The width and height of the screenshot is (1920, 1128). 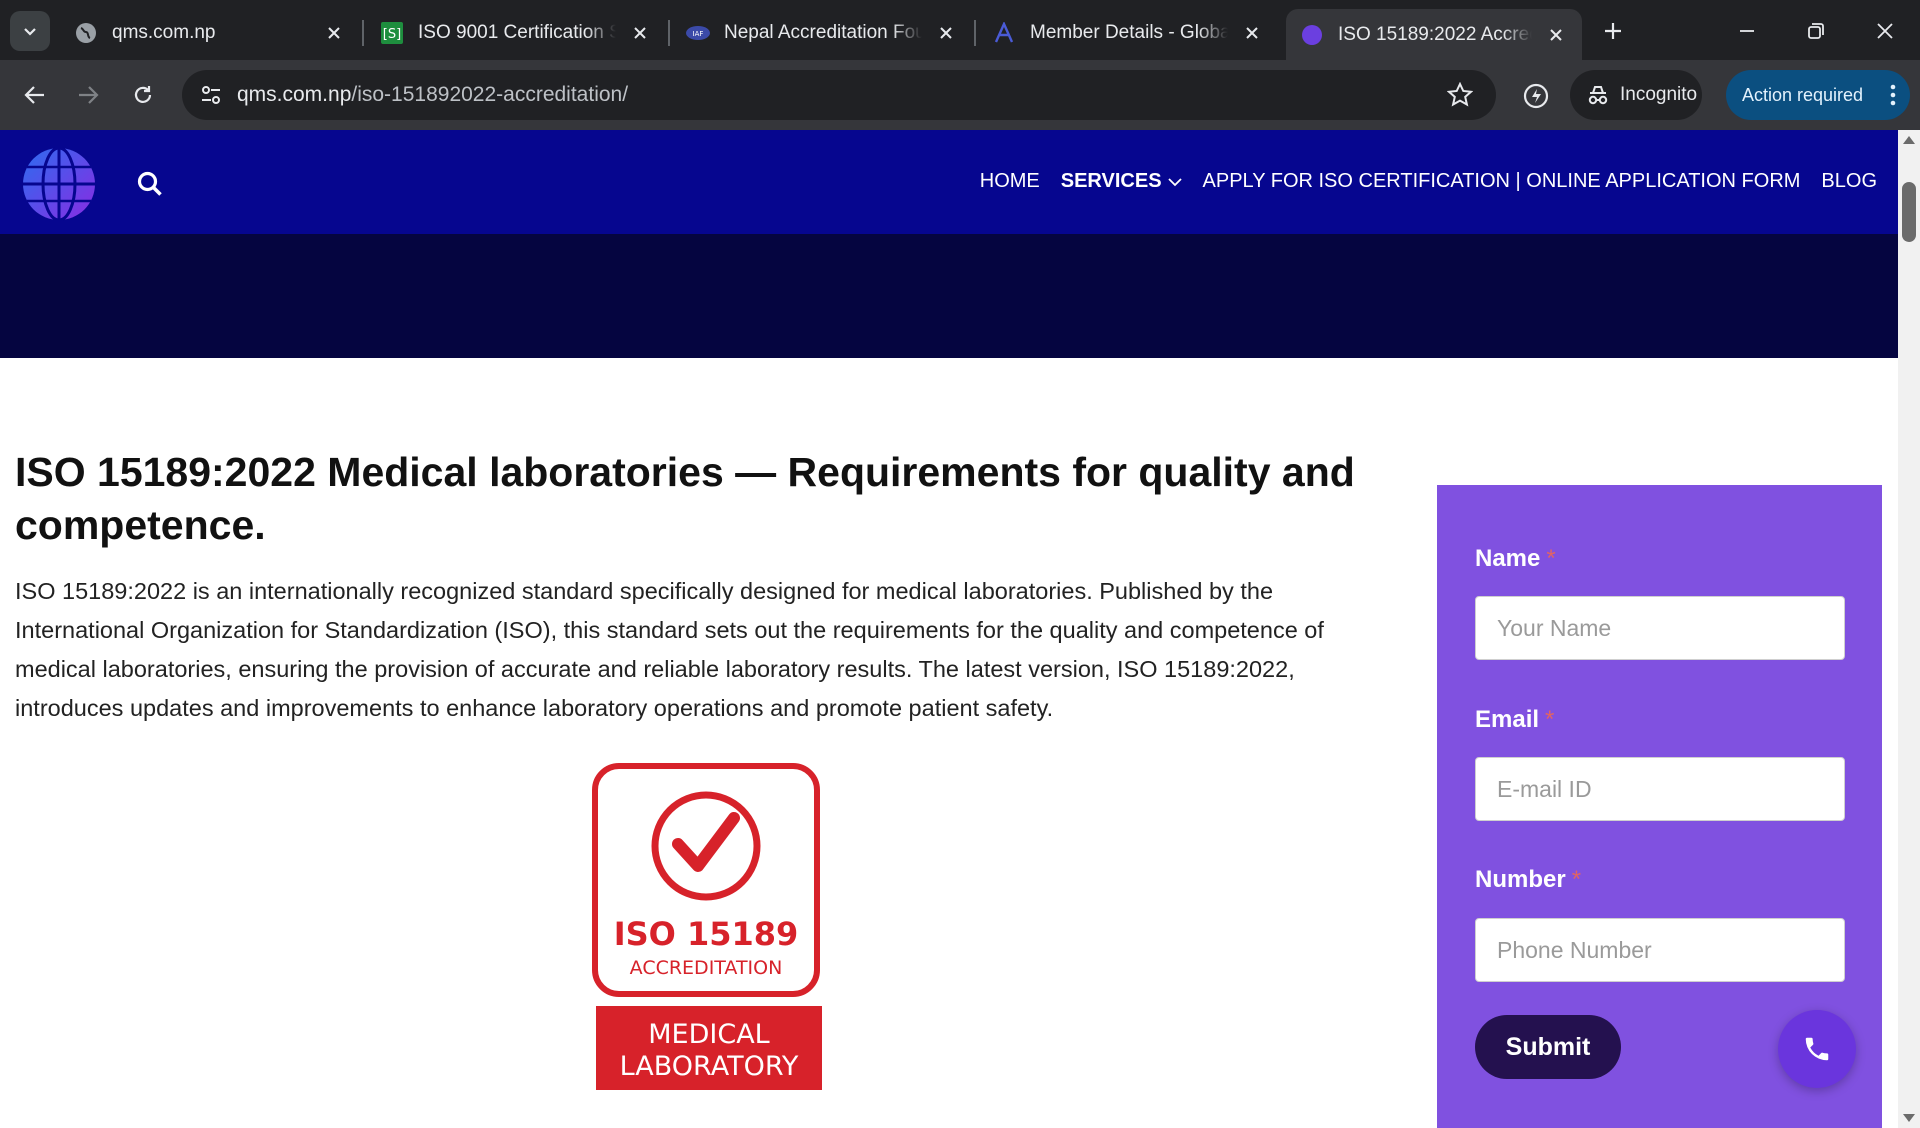 I want to click on incognito-label: Incognito, so click(x=1659, y=94).